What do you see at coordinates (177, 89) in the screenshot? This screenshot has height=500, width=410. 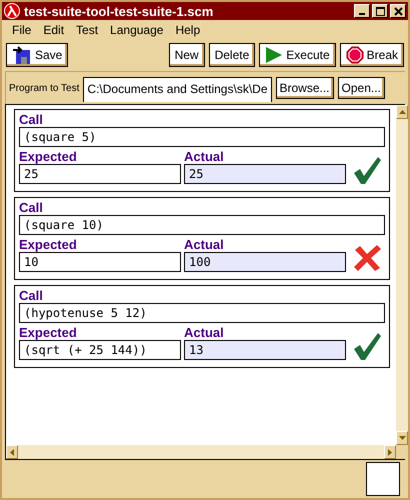 I see `program-path-field: C:\Documents and Settings\sk\De` at bounding box center [177, 89].